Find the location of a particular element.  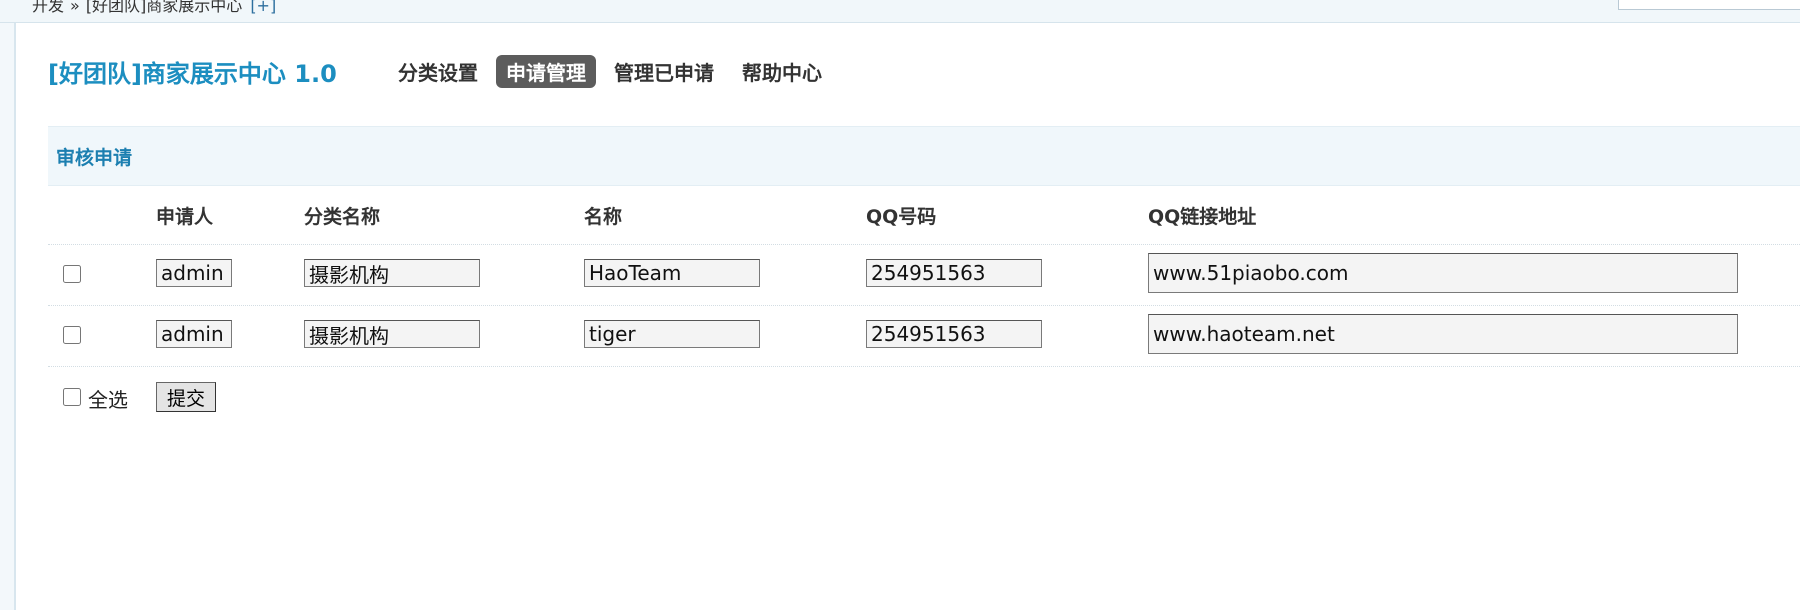

submit-button: 提交 is located at coordinates (186, 397).